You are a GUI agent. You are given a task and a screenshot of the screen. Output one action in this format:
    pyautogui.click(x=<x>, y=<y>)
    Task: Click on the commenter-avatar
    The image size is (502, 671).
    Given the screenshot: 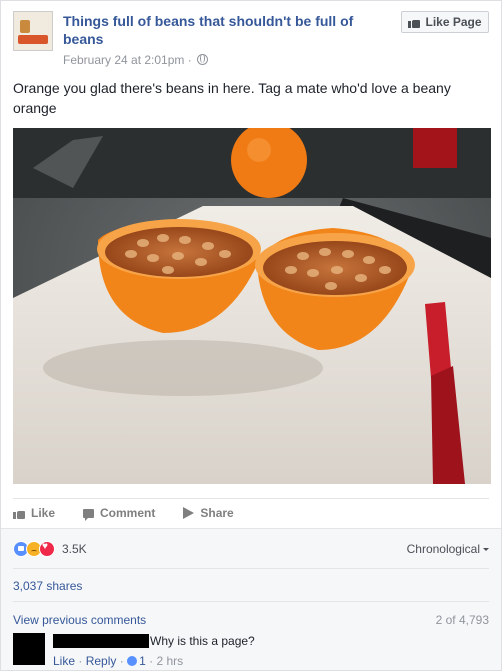 What is the action you would take?
    pyautogui.click(x=29, y=649)
    